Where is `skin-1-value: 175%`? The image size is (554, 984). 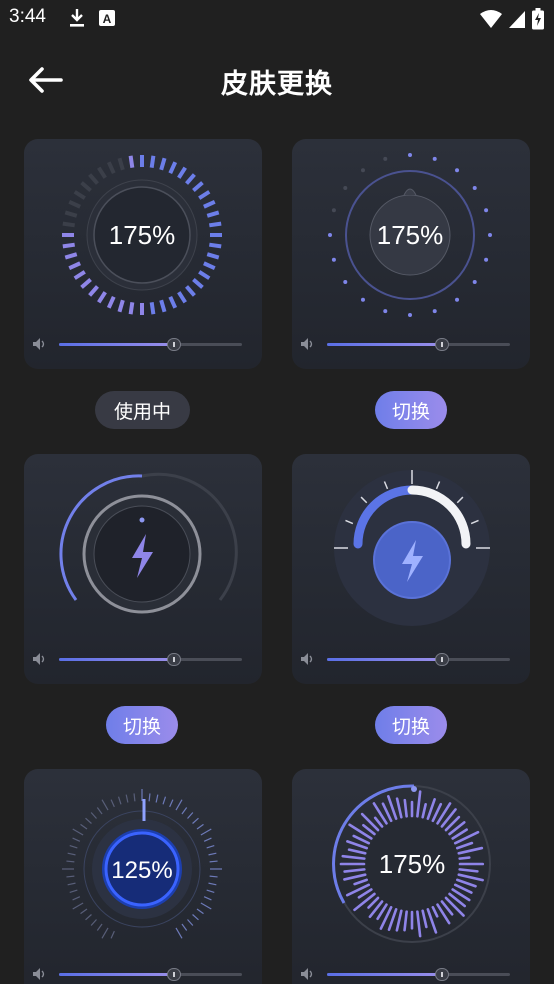
skin-1-value: 175% is located at coordinates (142, 235).